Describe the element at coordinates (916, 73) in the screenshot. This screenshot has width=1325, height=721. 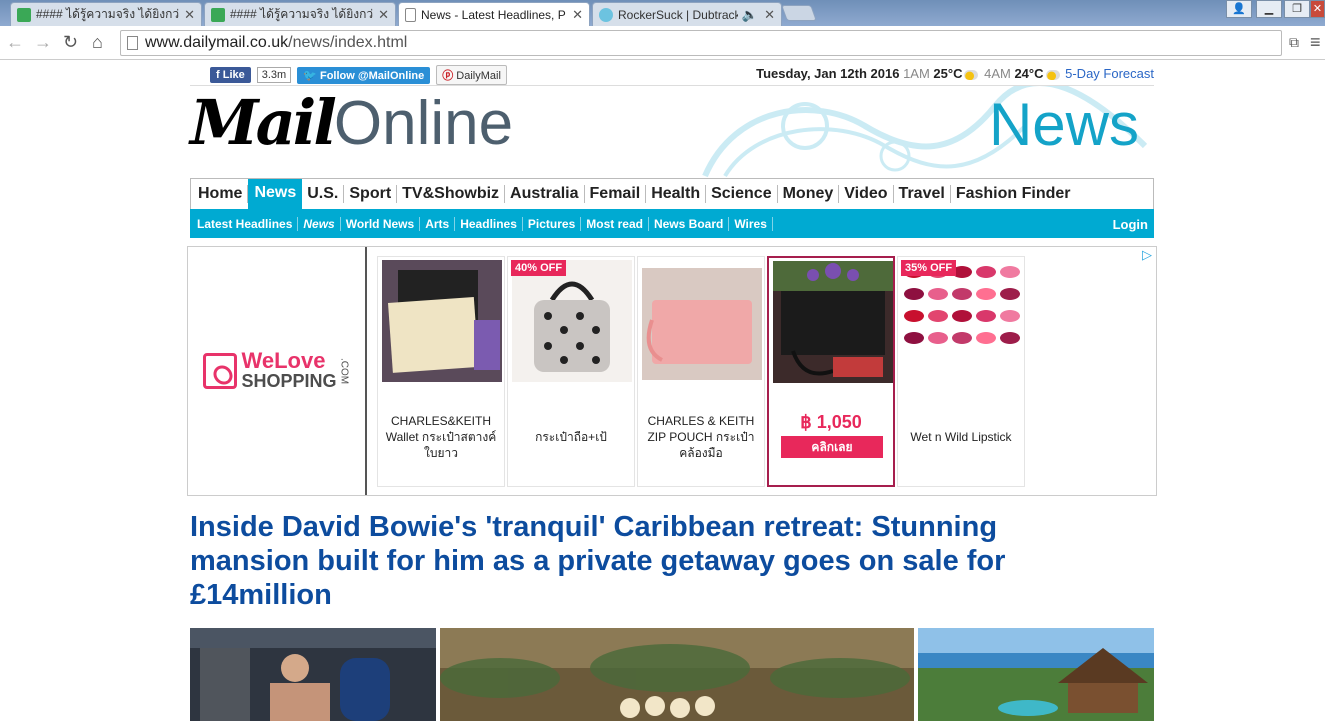
I see `time-1: 1AM` at that location.